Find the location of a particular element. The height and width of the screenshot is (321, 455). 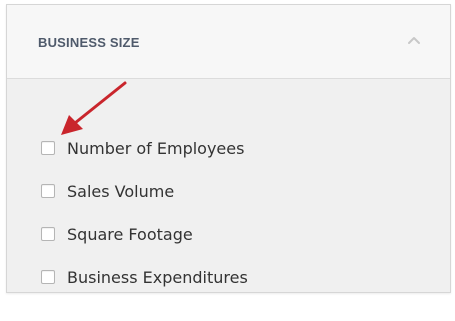

option-sales-volume: Sales Volume is located at coordinates (107, 191).